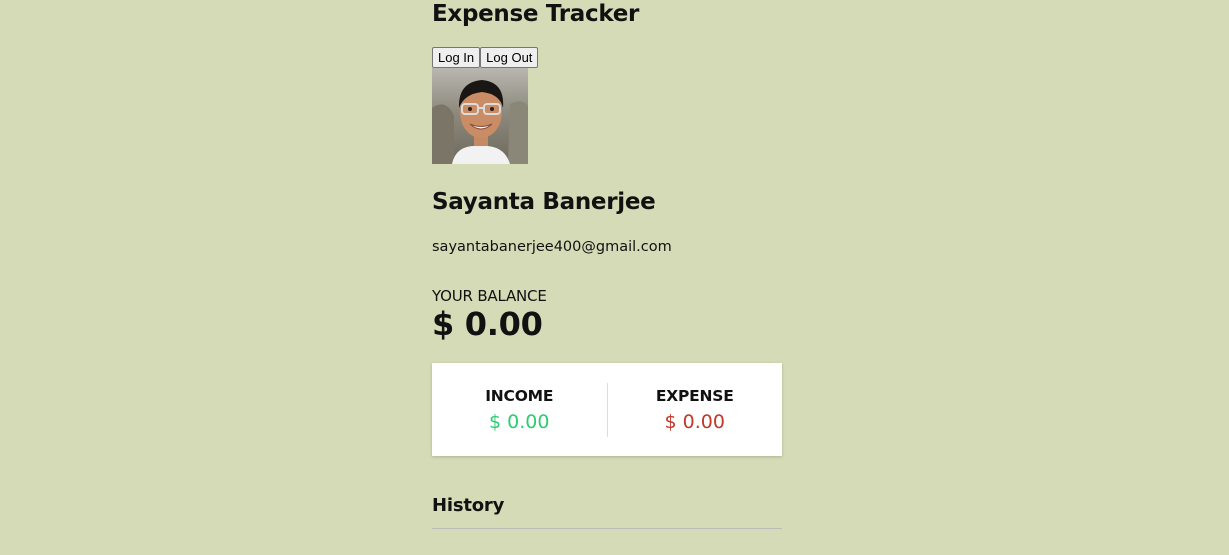 The height and width of the screenshot is (555, 1229). Describe the element at coordinates (456, 57) in the screenshot. I see `login-button: Log In` at that location.